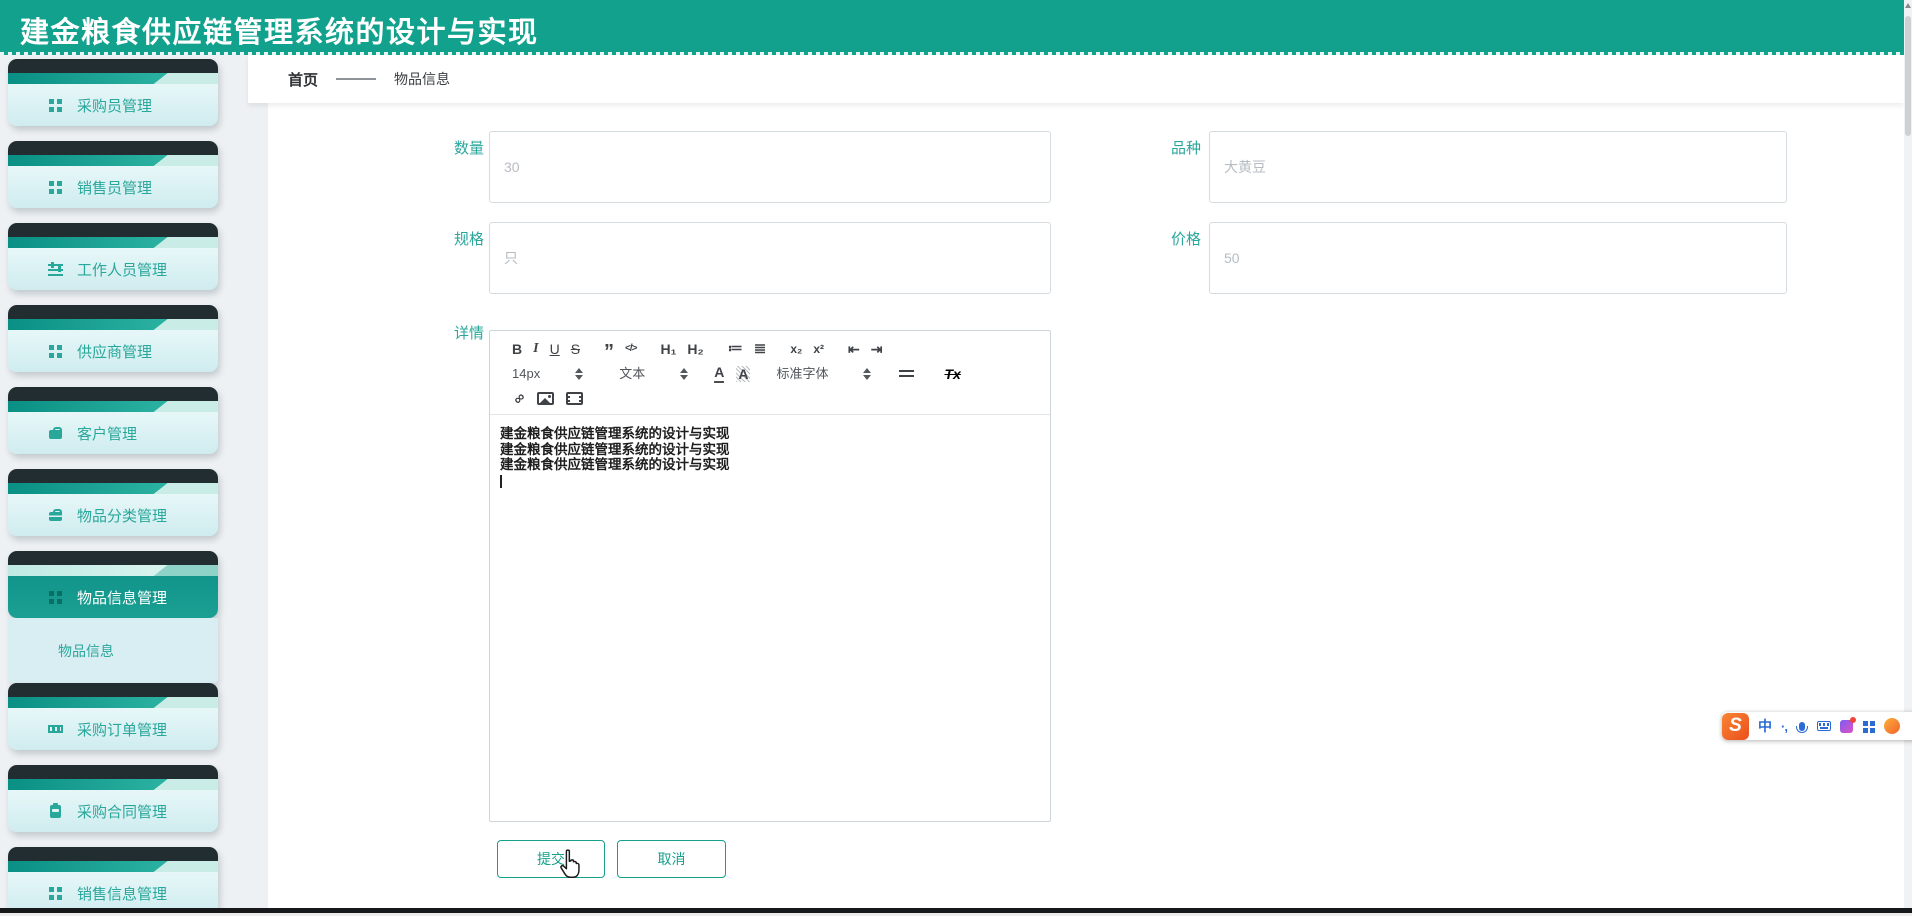  I want to click on sidebar-item-body: 采购员管理, so click(113, 105).